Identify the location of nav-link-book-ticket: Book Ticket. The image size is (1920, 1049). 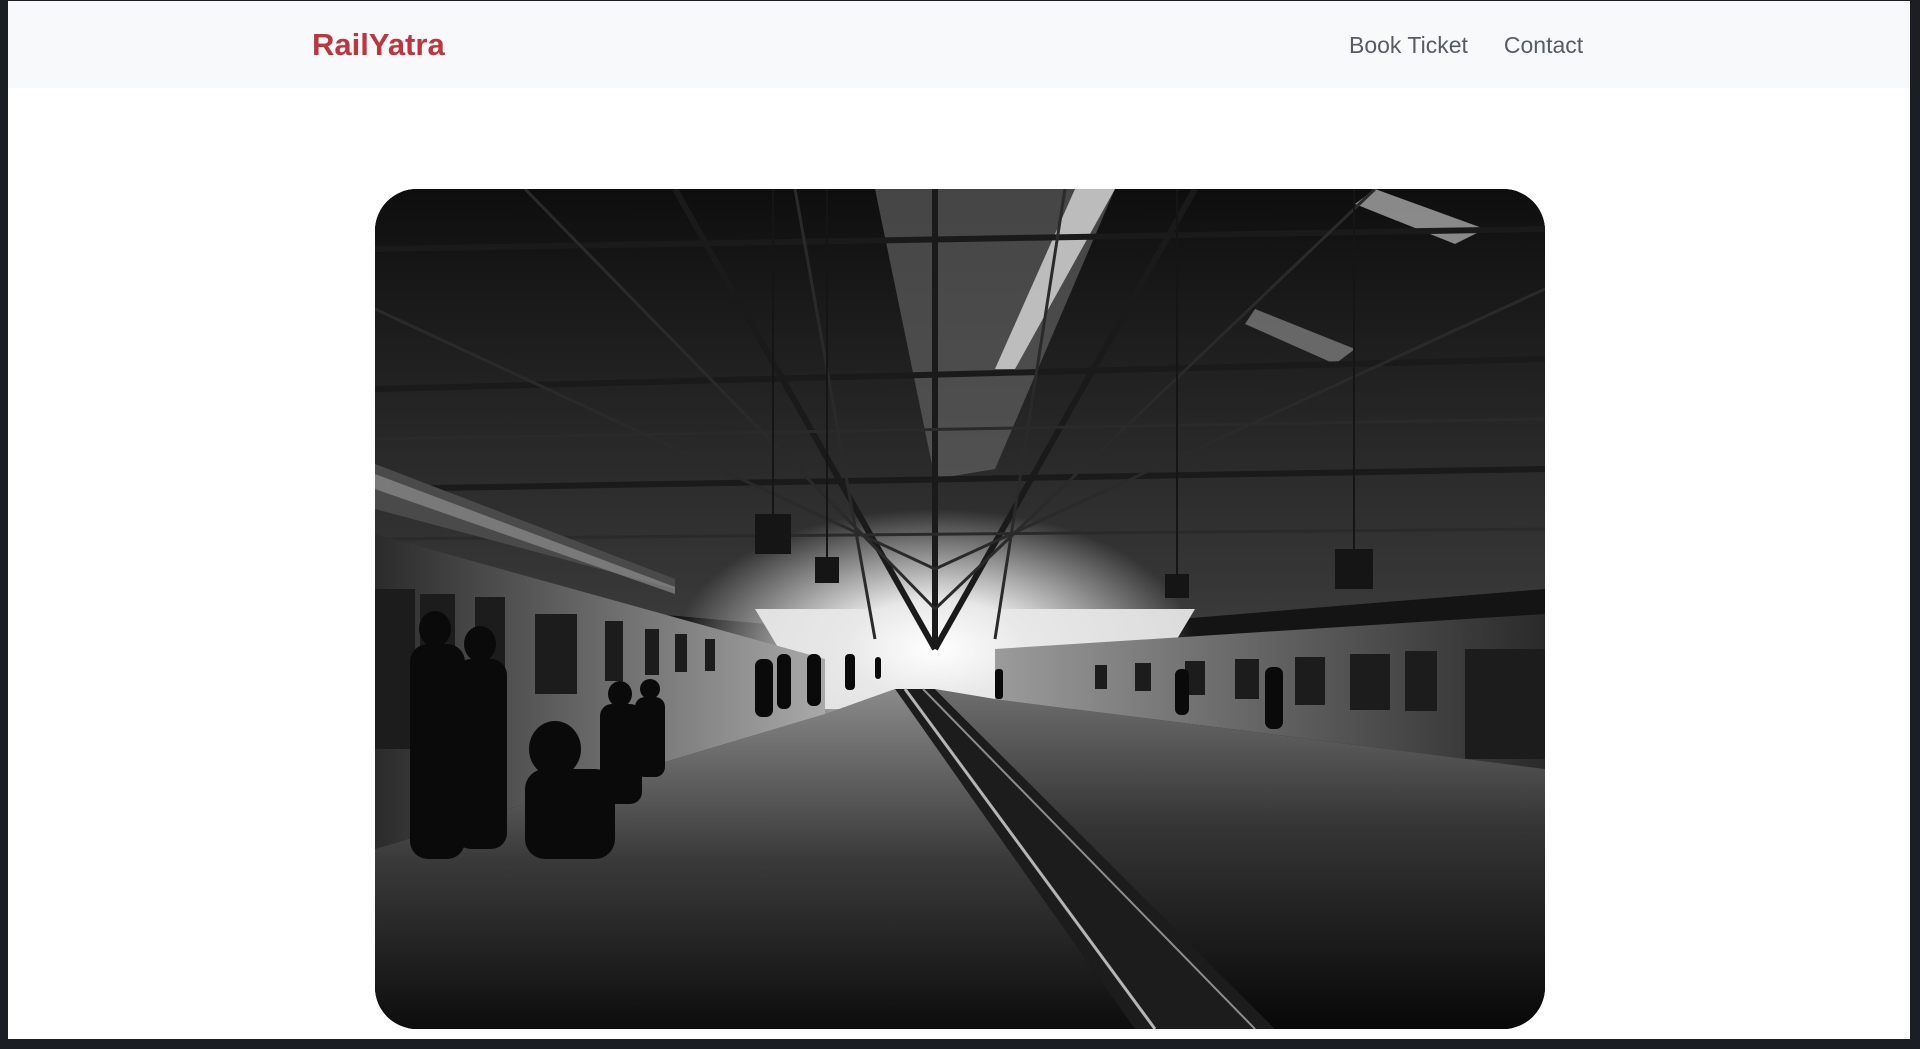
(1408, 45).